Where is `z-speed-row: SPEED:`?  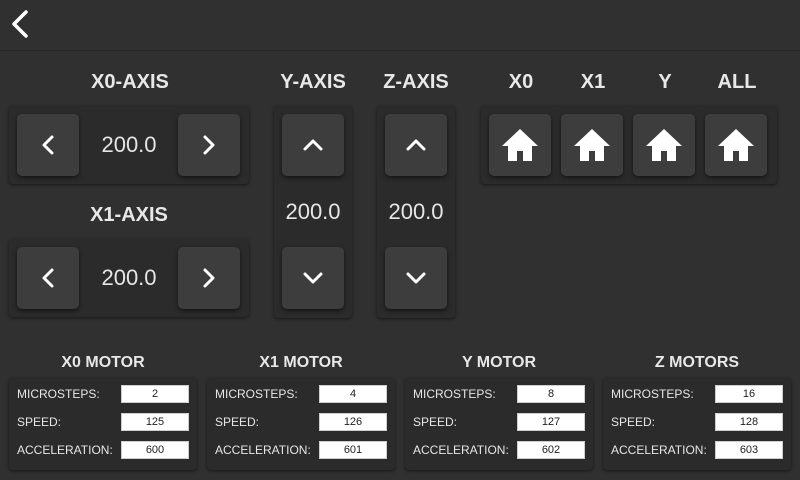
z-speed-row: SPEED: is located at coordinates (697, 423).